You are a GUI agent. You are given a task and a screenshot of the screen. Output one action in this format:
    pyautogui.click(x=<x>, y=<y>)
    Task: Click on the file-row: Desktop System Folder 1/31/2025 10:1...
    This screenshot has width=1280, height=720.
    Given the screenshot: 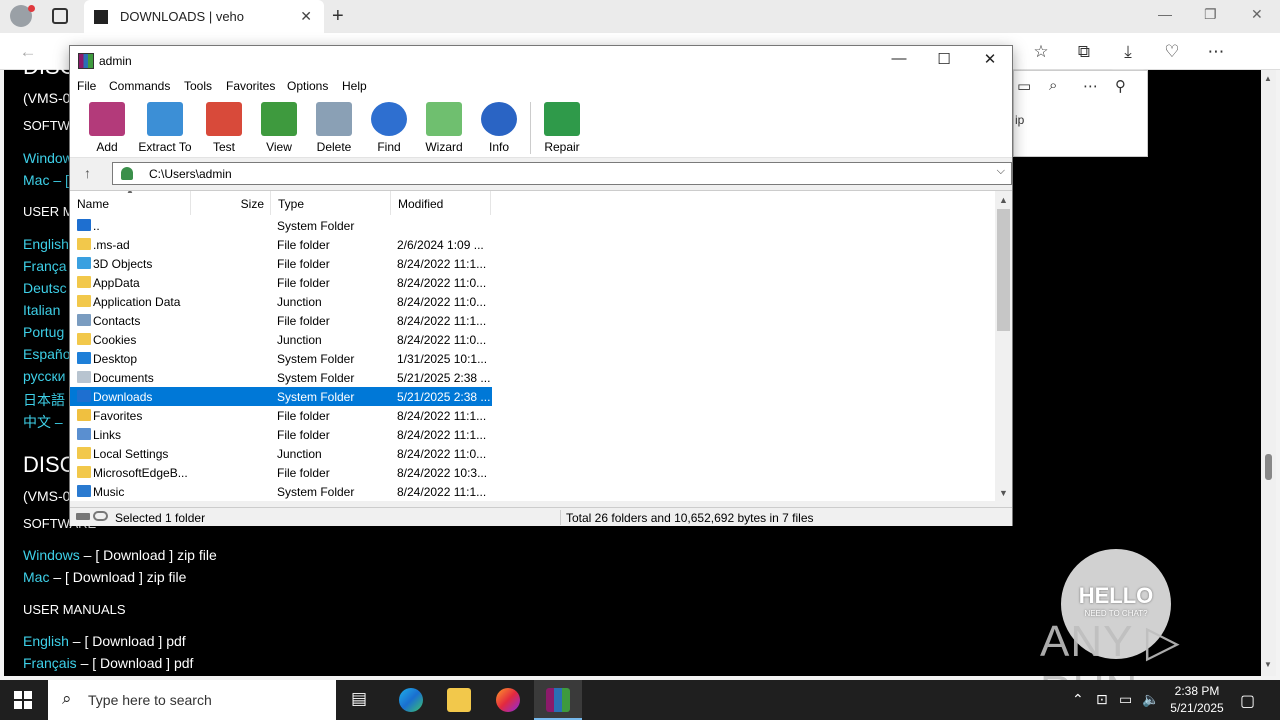 What is the action you would take?
    pyautogui.click(x=281, y=358)
    